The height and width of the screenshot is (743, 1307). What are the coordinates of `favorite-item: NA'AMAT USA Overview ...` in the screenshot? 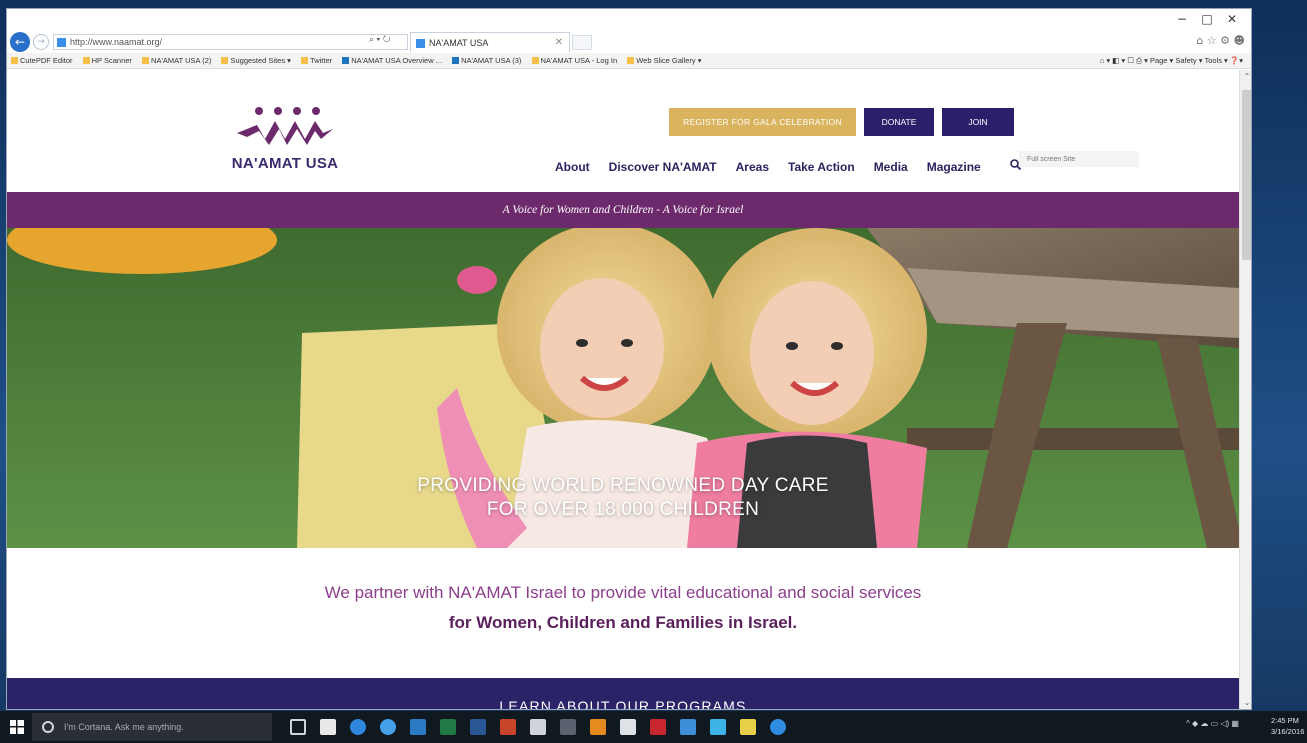 It's located at (392, 59).